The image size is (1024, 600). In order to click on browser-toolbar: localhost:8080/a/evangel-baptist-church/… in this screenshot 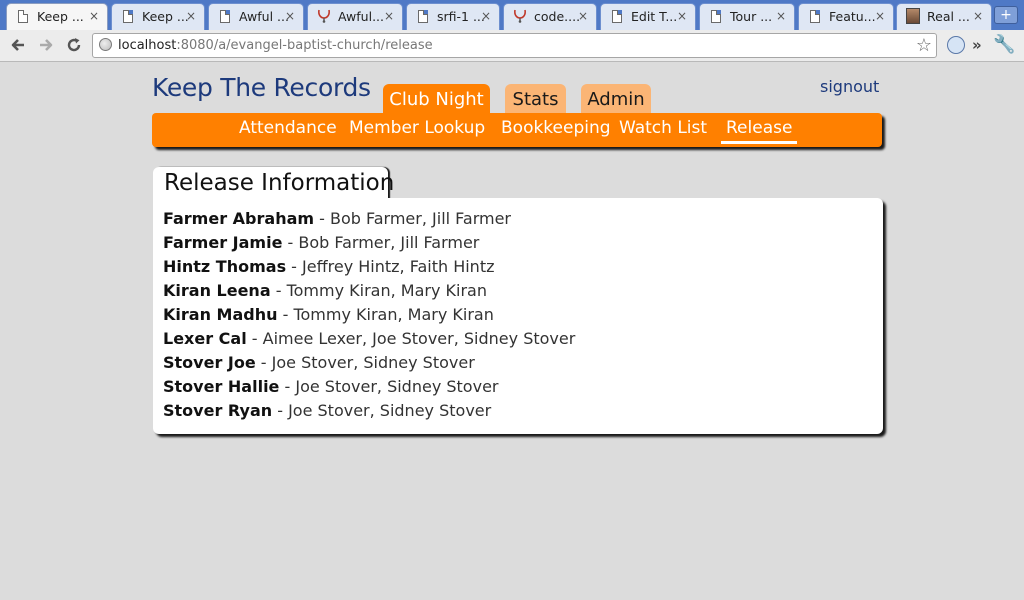, I will do `click(512, 46)`.